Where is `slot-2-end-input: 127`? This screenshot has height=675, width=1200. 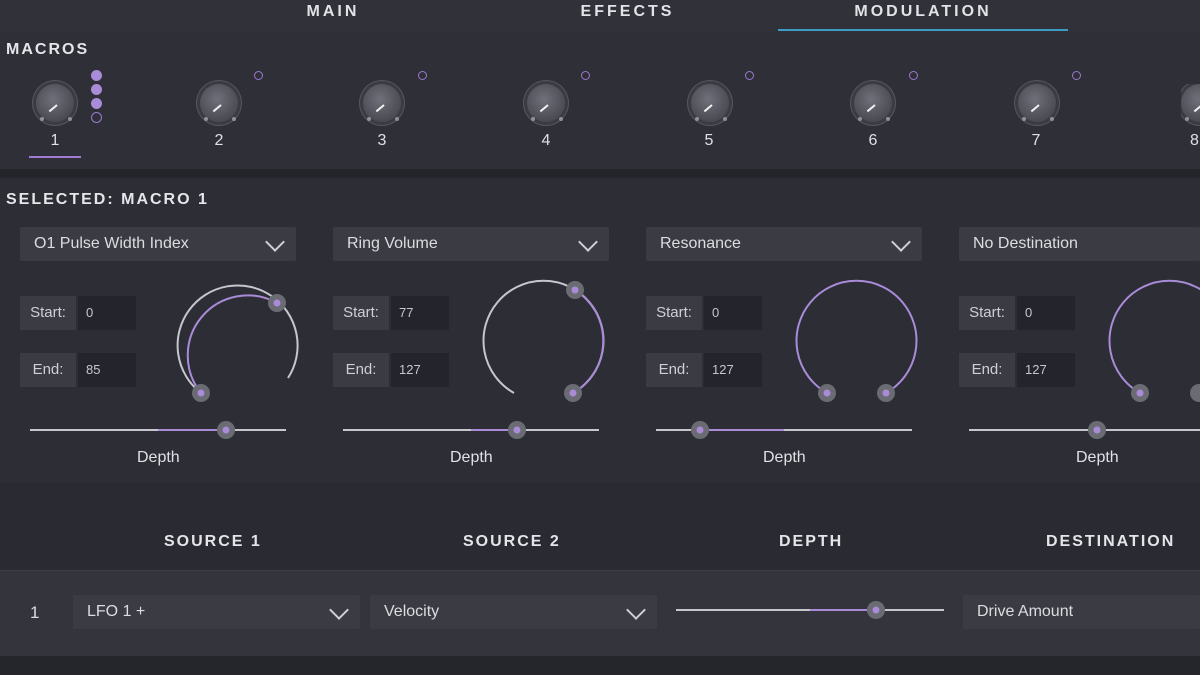
slot-2-end-input: 127 is located at coordinates (420, 370).